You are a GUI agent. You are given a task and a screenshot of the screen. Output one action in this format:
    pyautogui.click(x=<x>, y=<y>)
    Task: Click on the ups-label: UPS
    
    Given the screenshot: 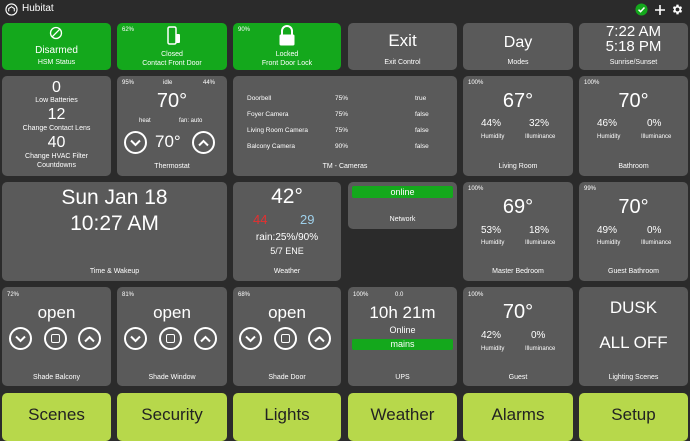 What is the action you would take?
    pyautogui.click(x=402, y=377)
    